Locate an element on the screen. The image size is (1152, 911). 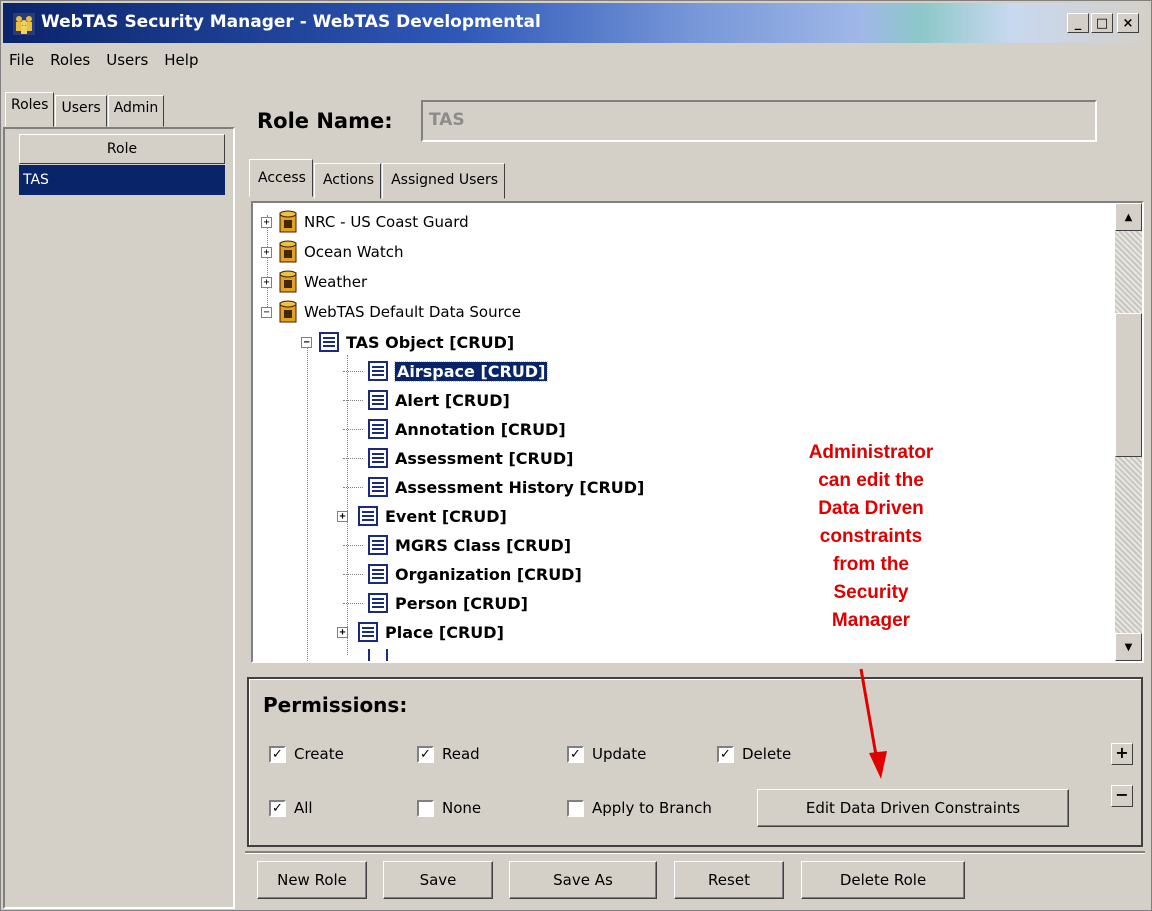
scroll-thumb is located at coordinates (1128, 385).